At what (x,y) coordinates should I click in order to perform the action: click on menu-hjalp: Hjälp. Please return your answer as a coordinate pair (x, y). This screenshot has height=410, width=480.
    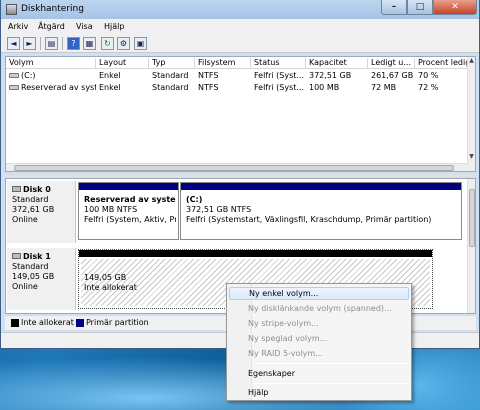
    Looking at the image, I should click on (114, 26).